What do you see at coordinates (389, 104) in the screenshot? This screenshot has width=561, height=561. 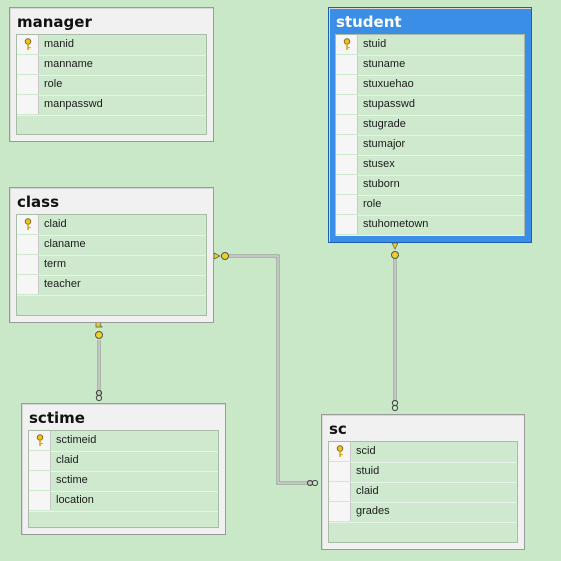 I see `column-name: stupasswd` at bounding box center [389, 104].